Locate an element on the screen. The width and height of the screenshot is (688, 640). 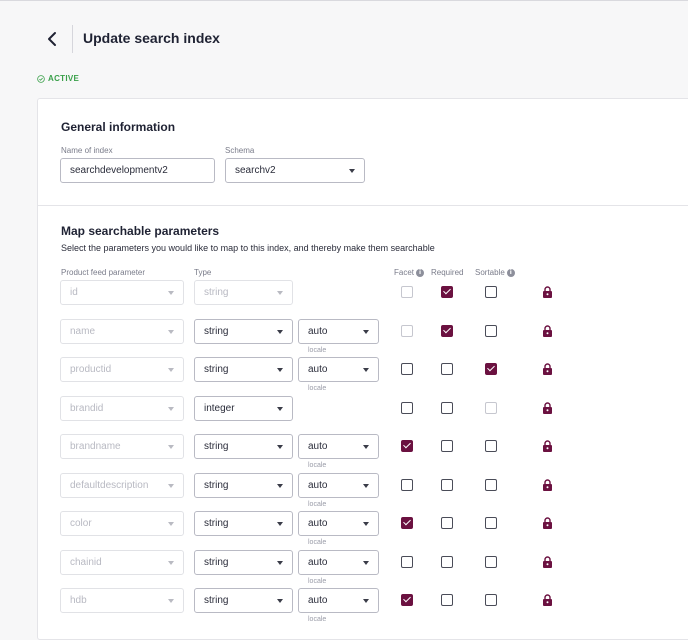
check-circle-icon is located at coordinates (41, 78).